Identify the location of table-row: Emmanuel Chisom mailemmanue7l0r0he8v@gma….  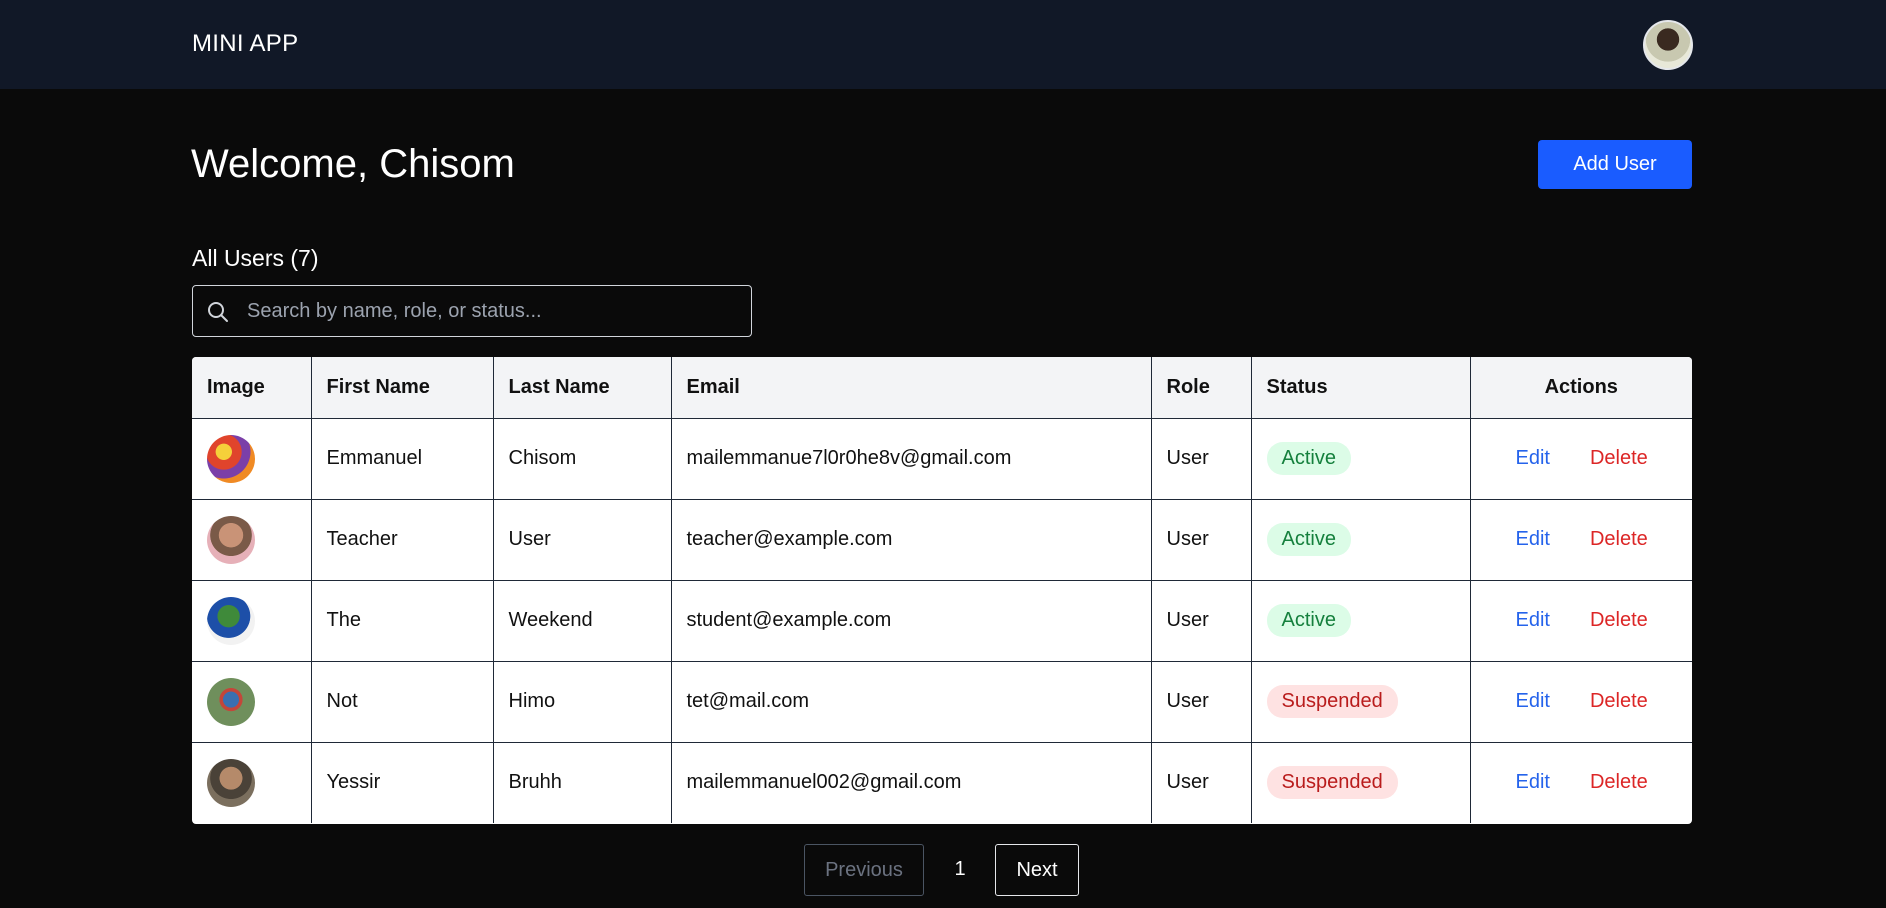
(942, 459).